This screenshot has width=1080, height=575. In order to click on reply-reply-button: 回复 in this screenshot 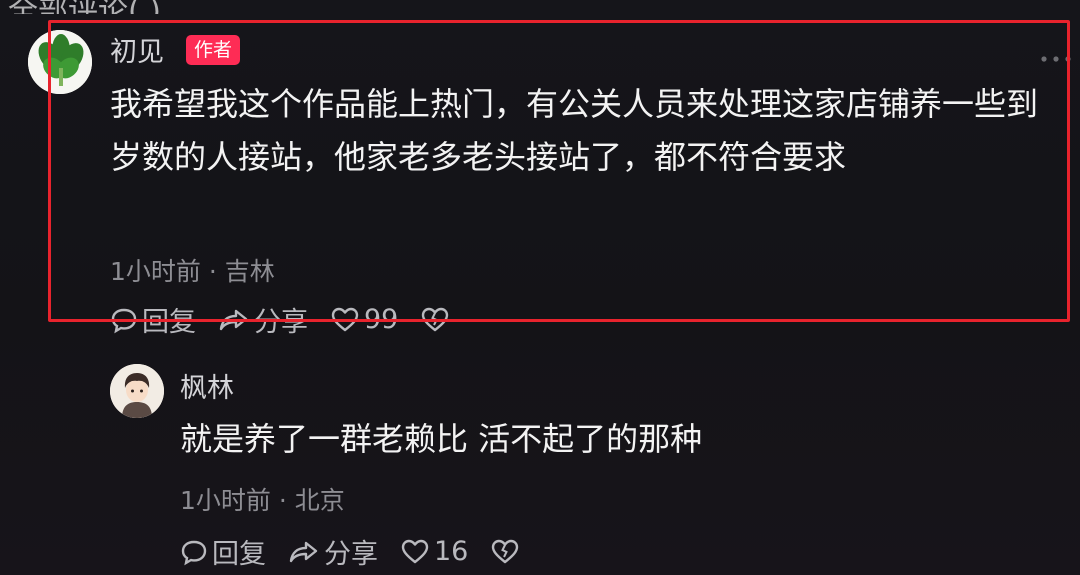, I will do `click(223, 551)`.